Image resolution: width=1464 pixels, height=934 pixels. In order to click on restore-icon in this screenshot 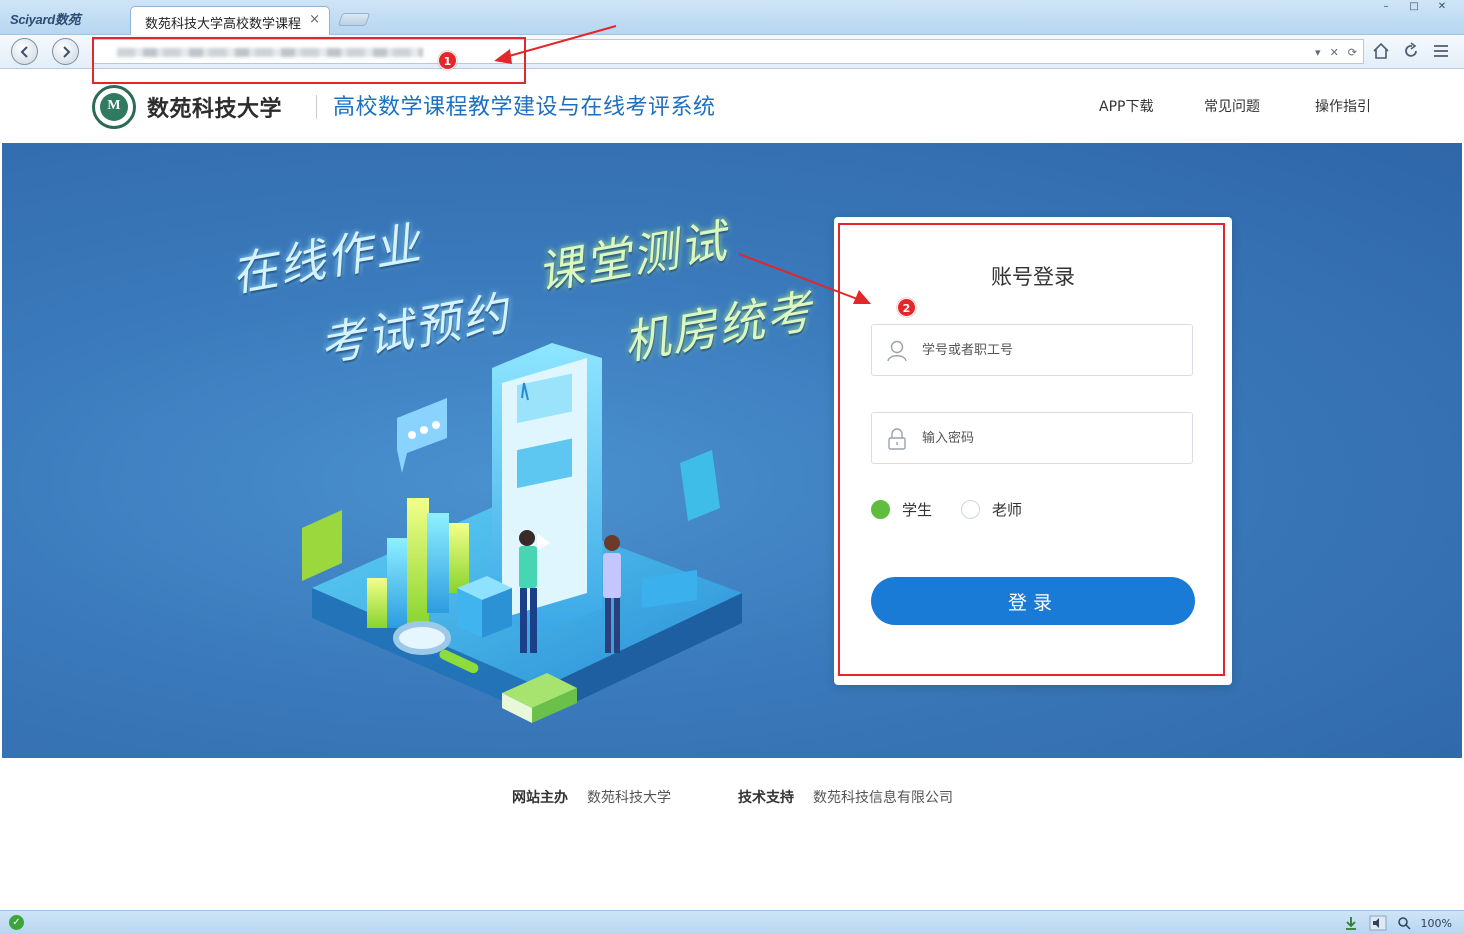, I will do `click(1411, 51)`.